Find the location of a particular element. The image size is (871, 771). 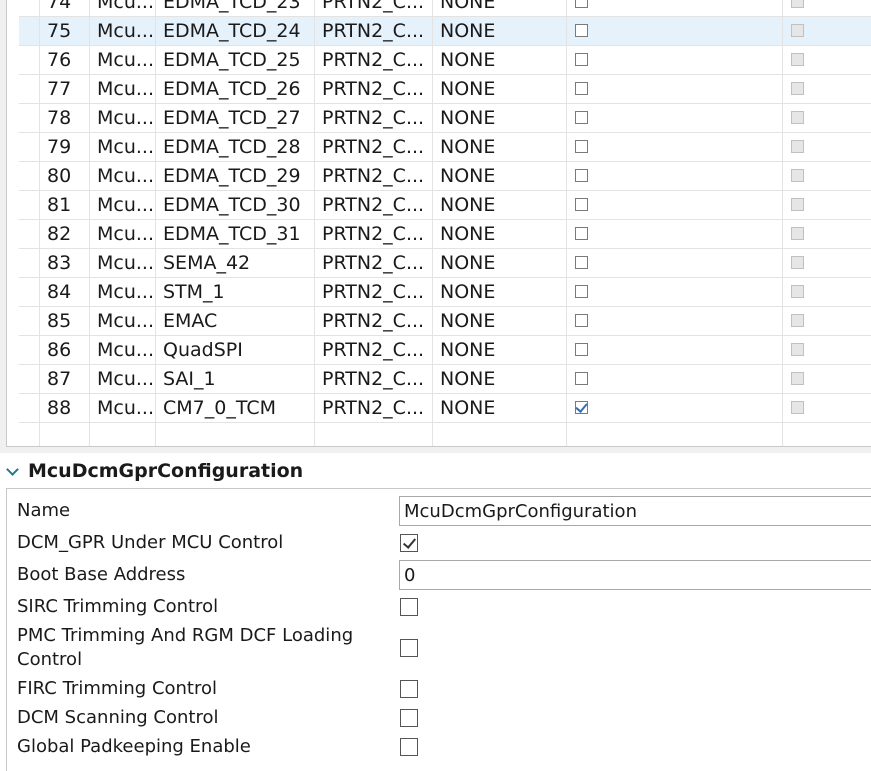

row-index: 82 is located at coordinates (64, 234).